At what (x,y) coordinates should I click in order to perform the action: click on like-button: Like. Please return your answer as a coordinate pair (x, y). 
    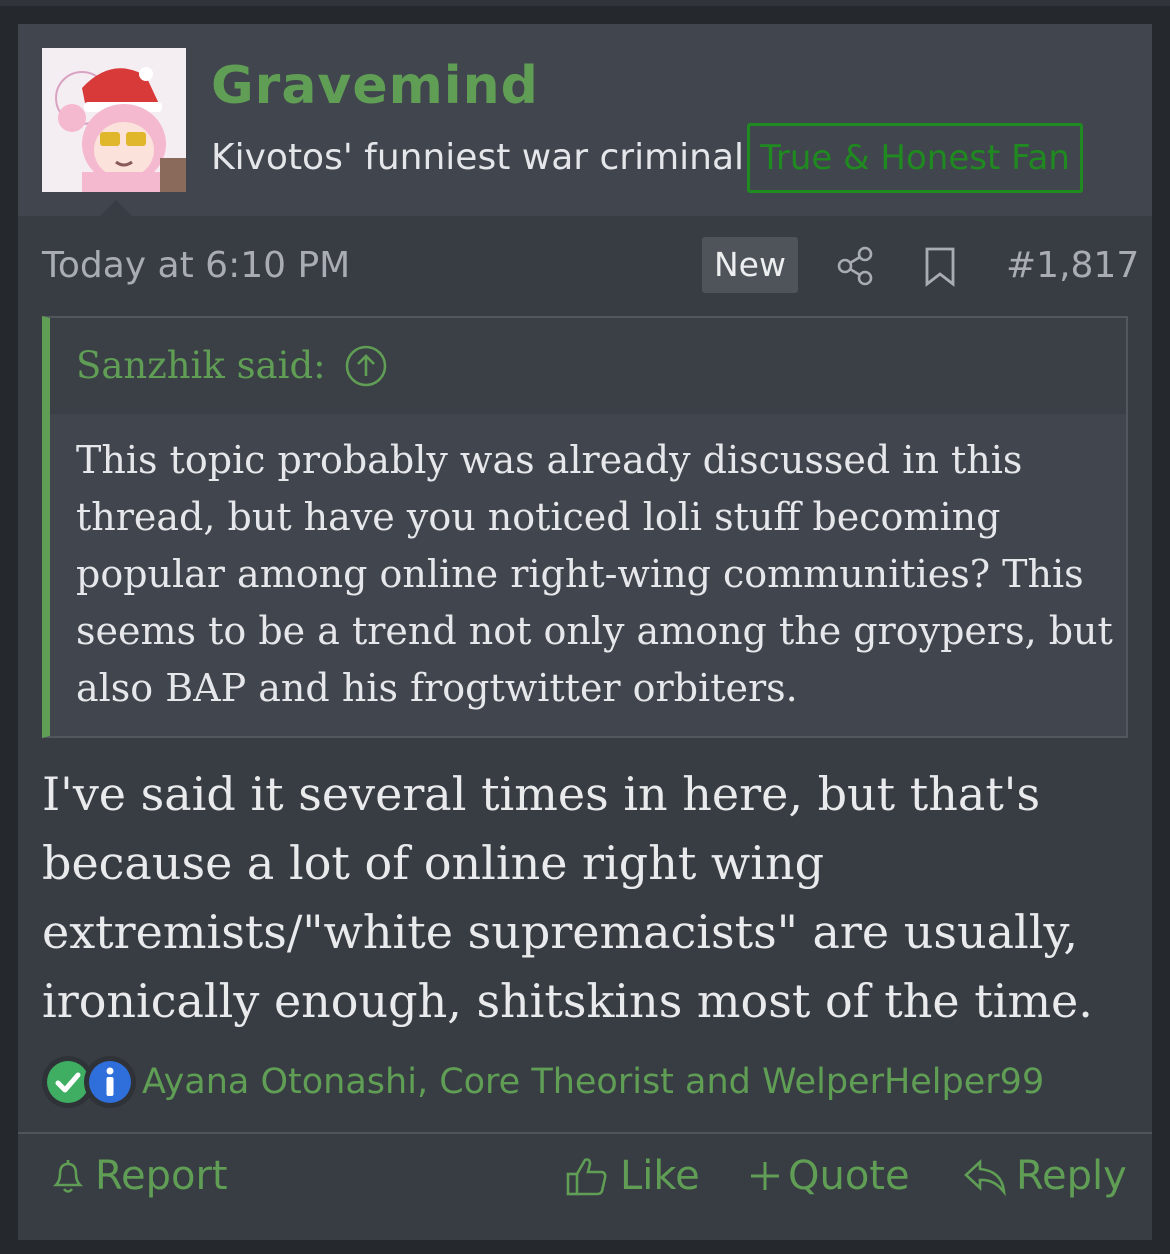
    Looking at the image, I should click on (634, 1176).